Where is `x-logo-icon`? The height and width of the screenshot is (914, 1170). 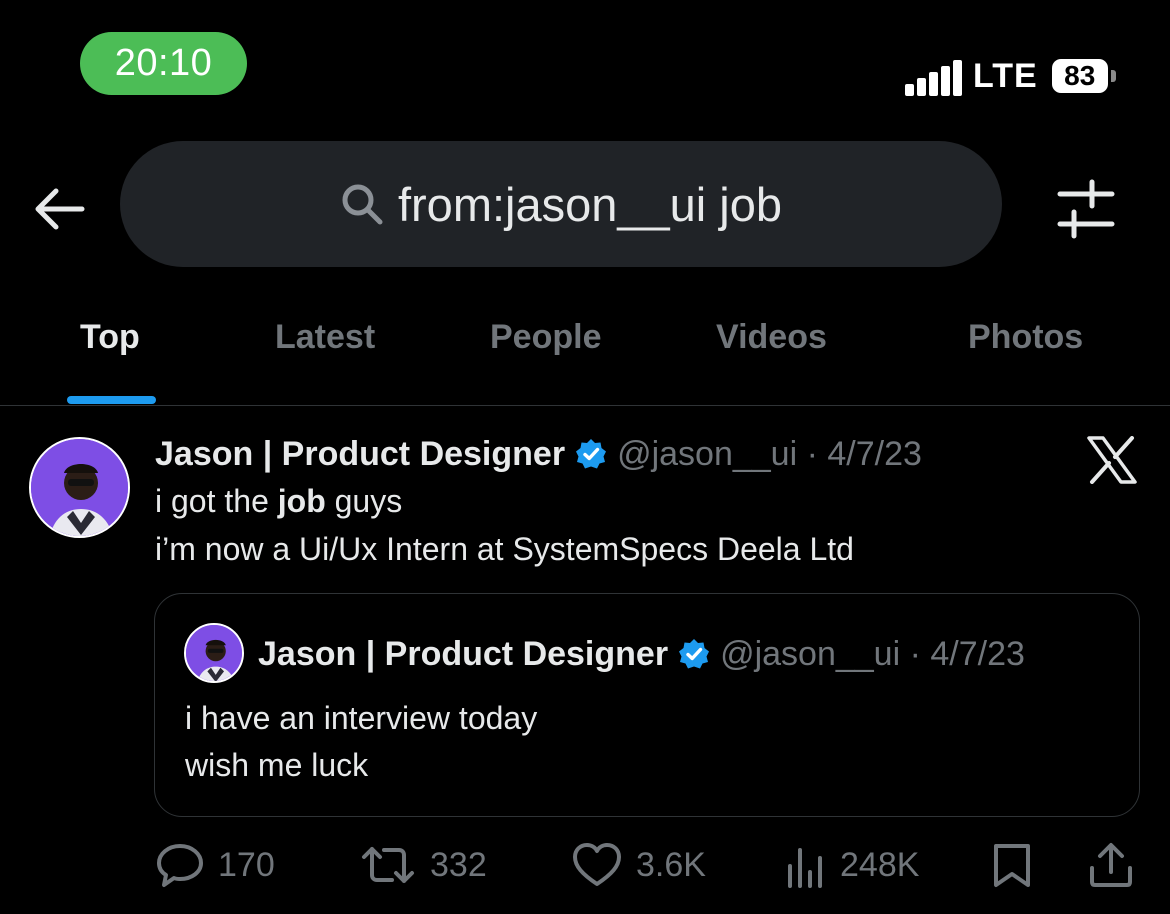
x-logo-icon is located at coordinates (1112, 460).